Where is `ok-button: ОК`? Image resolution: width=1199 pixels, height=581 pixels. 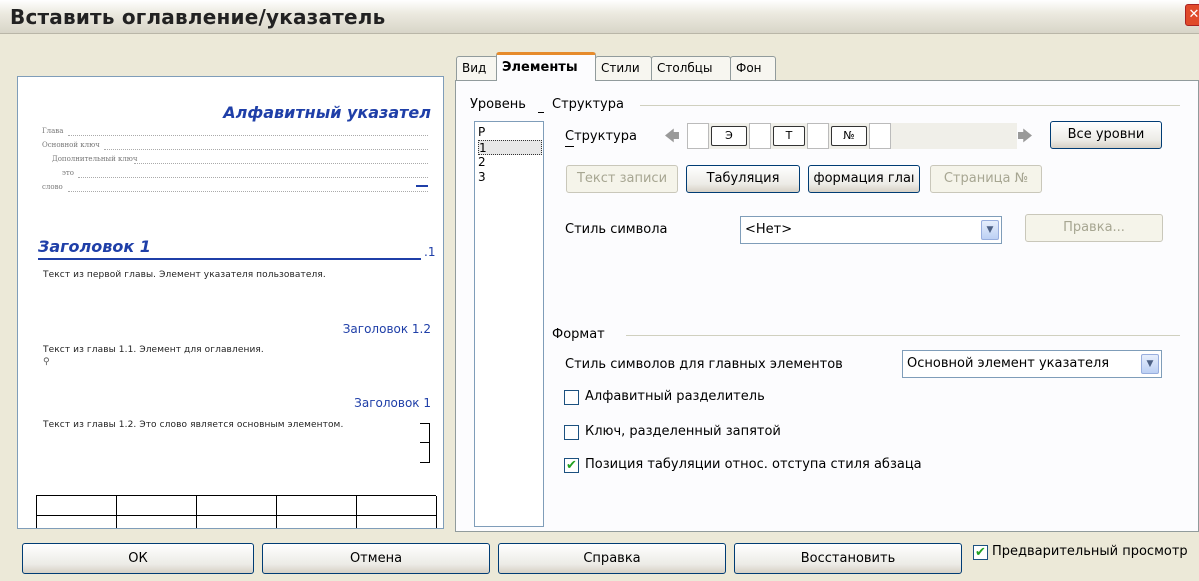 ok-button: ОК is located at coordinates (138, 558).